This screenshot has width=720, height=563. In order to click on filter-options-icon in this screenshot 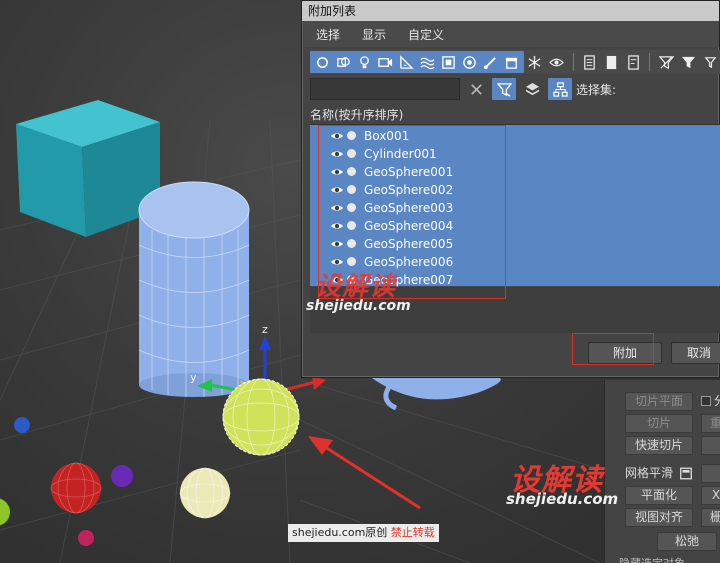, I will do `click(709, 62)`.